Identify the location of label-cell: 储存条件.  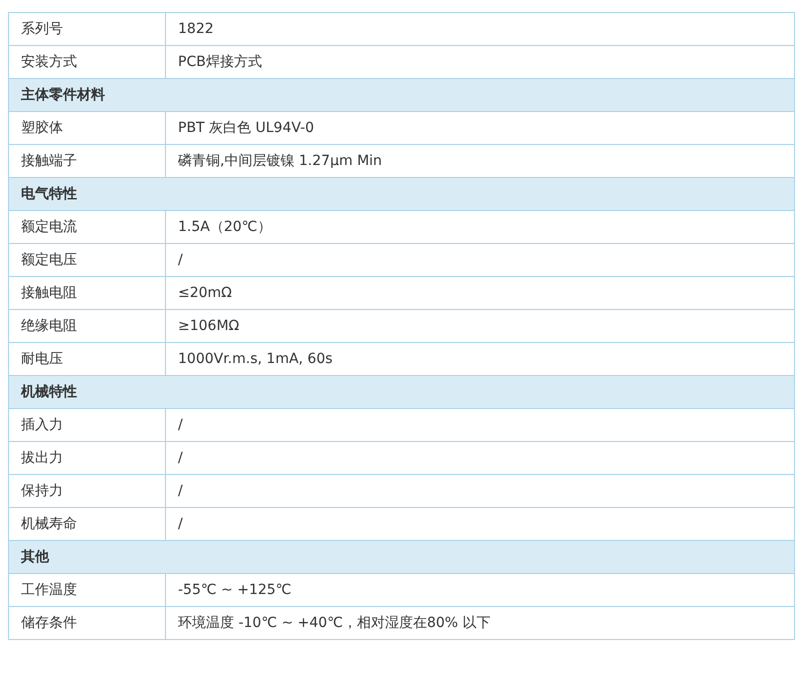
(87, 623).